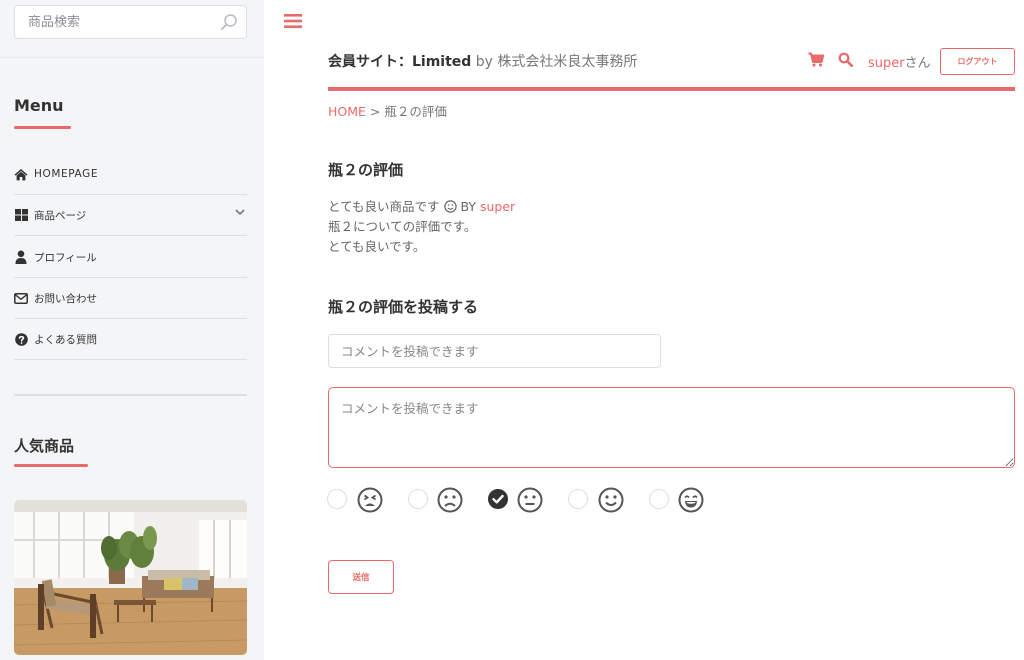  Describe the element at coordinates (240, 212) in the screenshot. I see `chevron-down-icon` at that location.